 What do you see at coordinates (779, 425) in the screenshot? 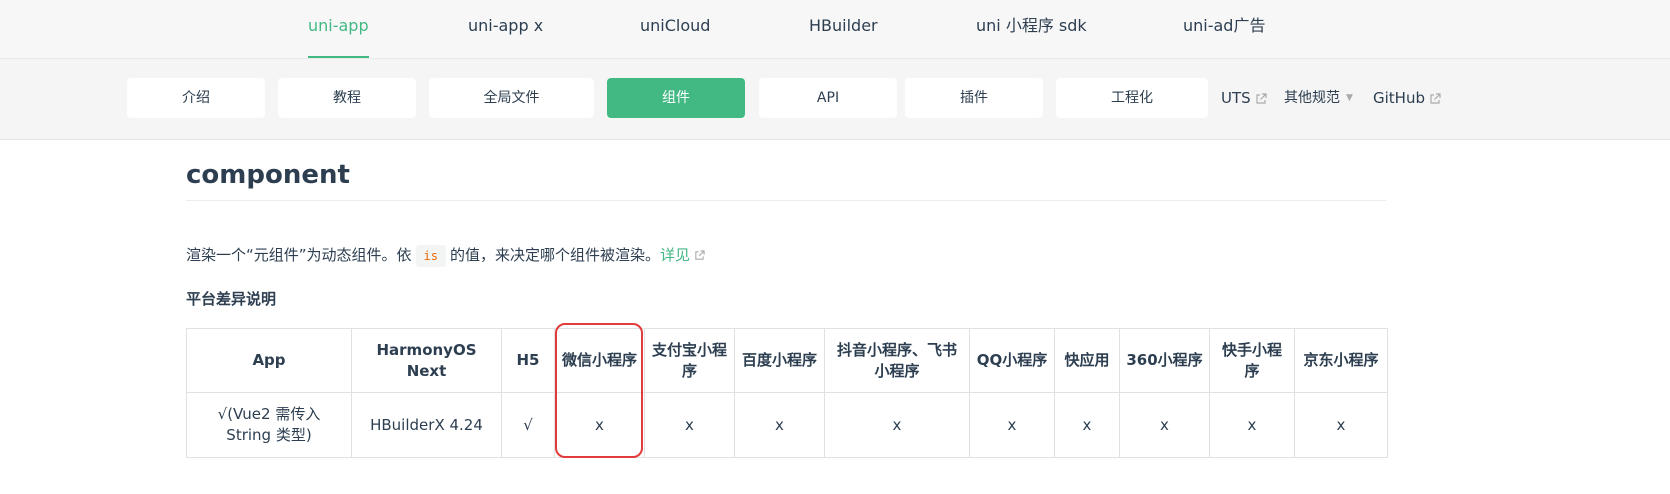
I see `cell-baidu-miniprogram: x` at bounding box center [779, 425].